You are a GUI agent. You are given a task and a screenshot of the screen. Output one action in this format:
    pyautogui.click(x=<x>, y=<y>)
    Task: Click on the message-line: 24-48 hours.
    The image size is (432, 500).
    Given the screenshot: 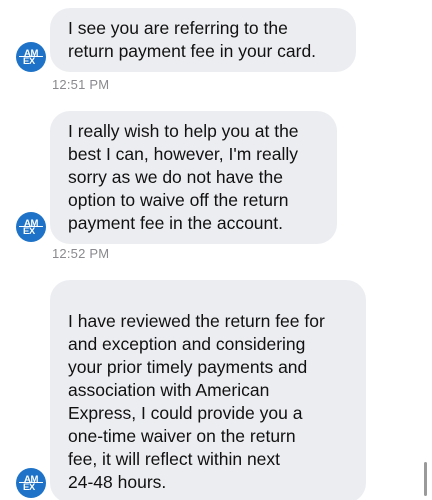 What is the action you would take?
    pyautogui.click(x=117, y=482)
    